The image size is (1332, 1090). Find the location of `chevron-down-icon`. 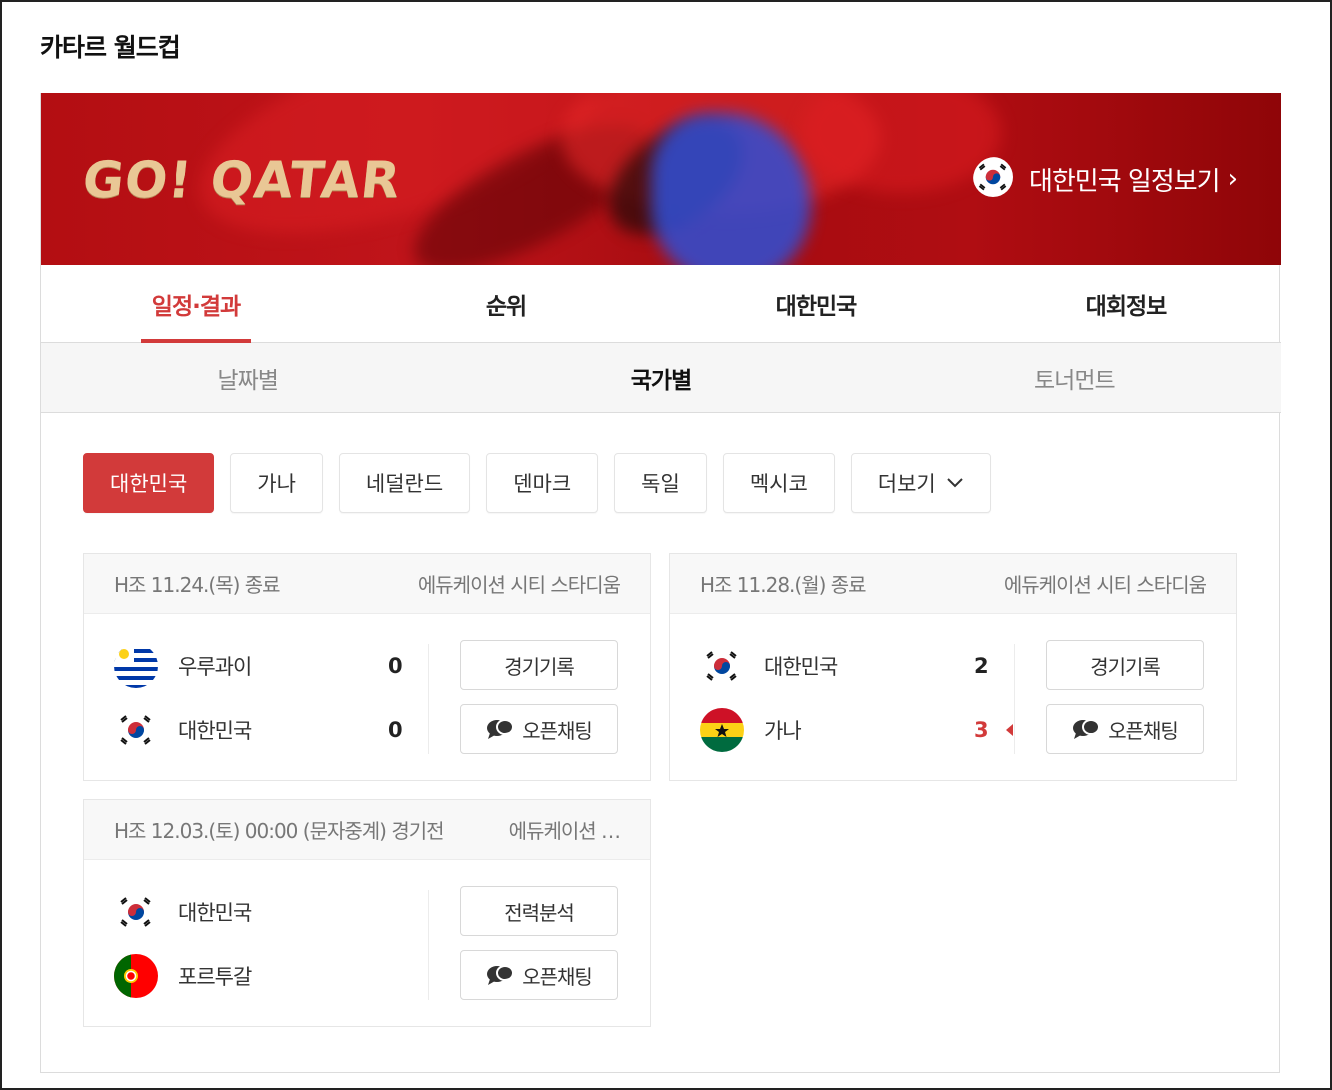

chevron-down-icon is located at coordinates (955, 483).